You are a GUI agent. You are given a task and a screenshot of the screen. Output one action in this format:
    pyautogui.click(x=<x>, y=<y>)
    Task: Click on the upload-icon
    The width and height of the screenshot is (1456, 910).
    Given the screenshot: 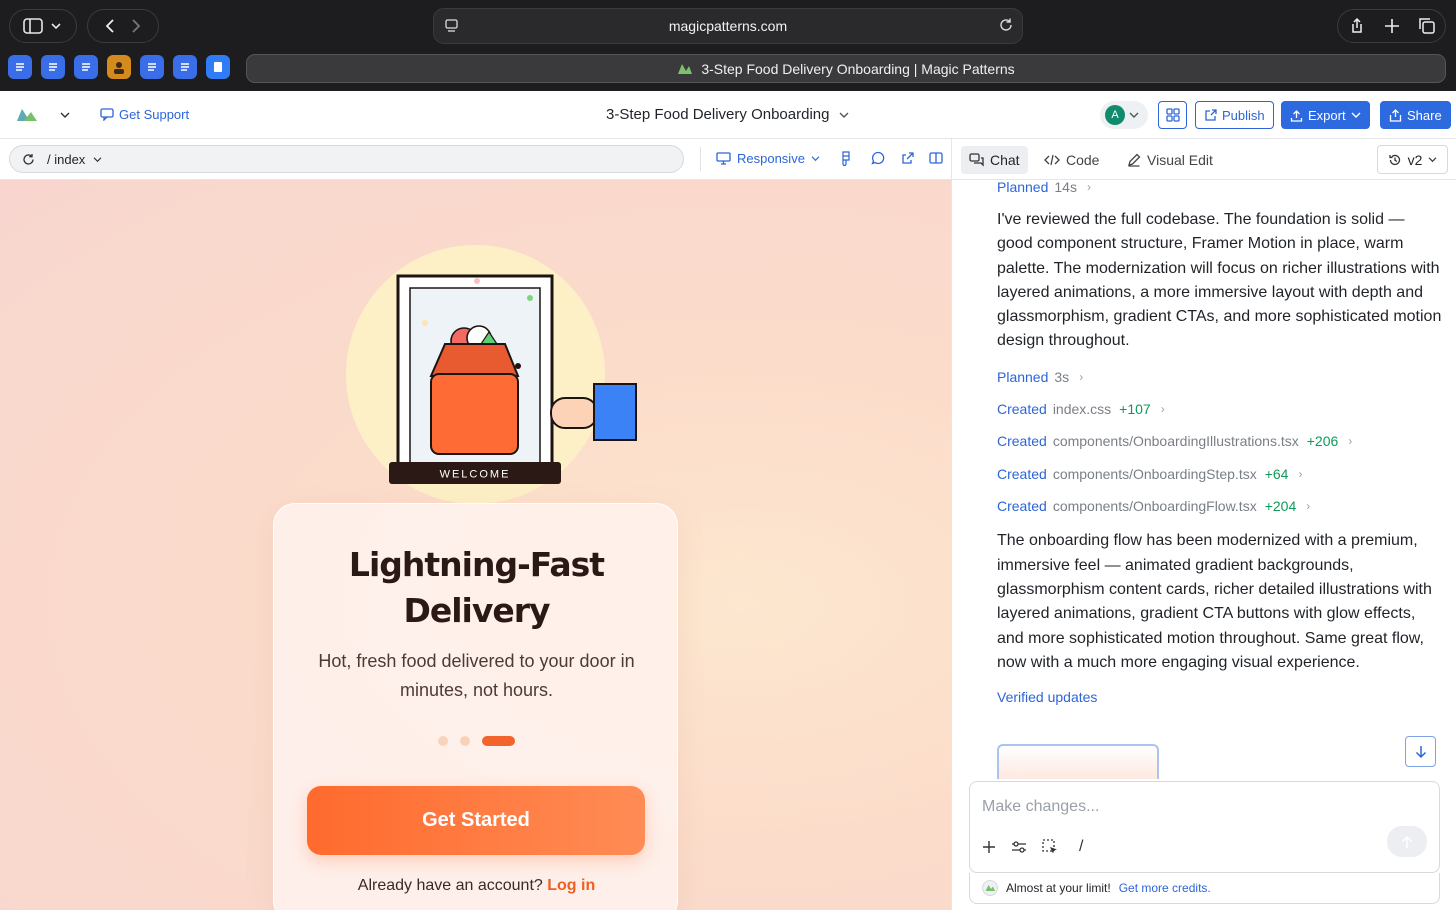 What is the action you would take?
    pyautogui.click(x=1296, y=115)
    